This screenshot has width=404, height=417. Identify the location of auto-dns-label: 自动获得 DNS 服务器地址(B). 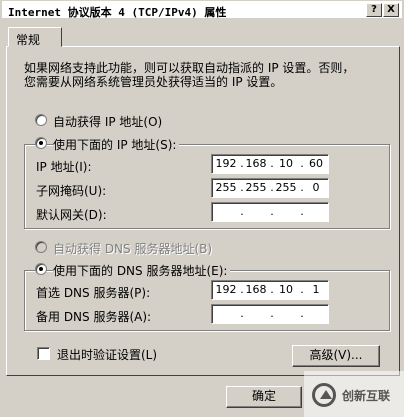
(133, 249).